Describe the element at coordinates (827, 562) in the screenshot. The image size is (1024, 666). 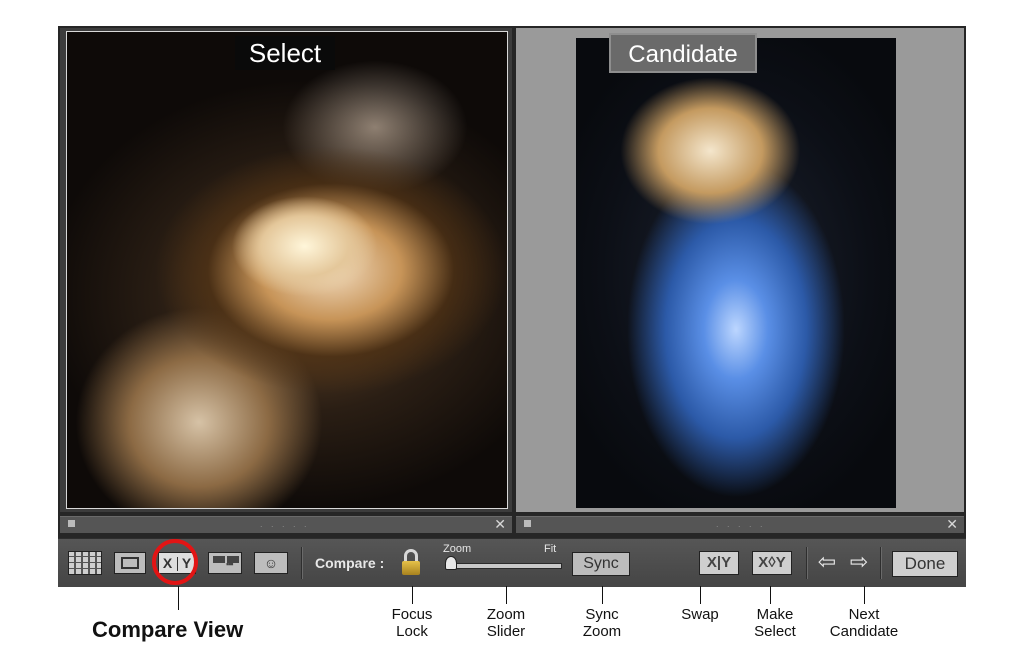
I see `previous-arrow-icon: ⇦` at that location.